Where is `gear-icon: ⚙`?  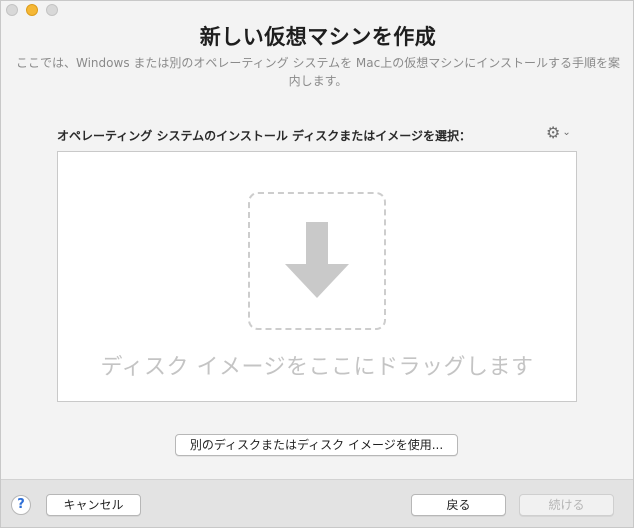
gear-icon: ⚙ is located at coordinates (553, 132).